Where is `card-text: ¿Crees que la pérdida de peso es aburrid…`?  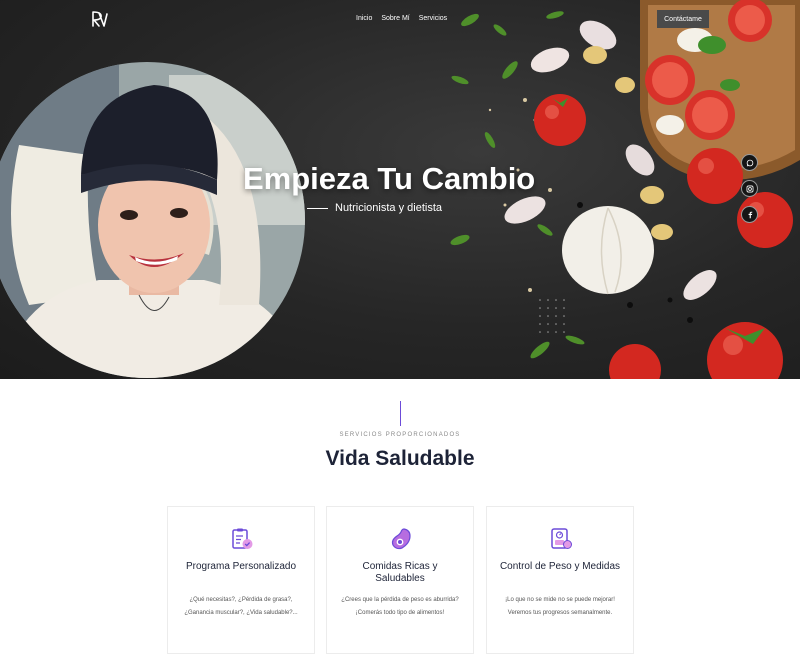 card-text: ¿Crees que la pérdida de peso es aburrid… is located at coordinates (400, 606).